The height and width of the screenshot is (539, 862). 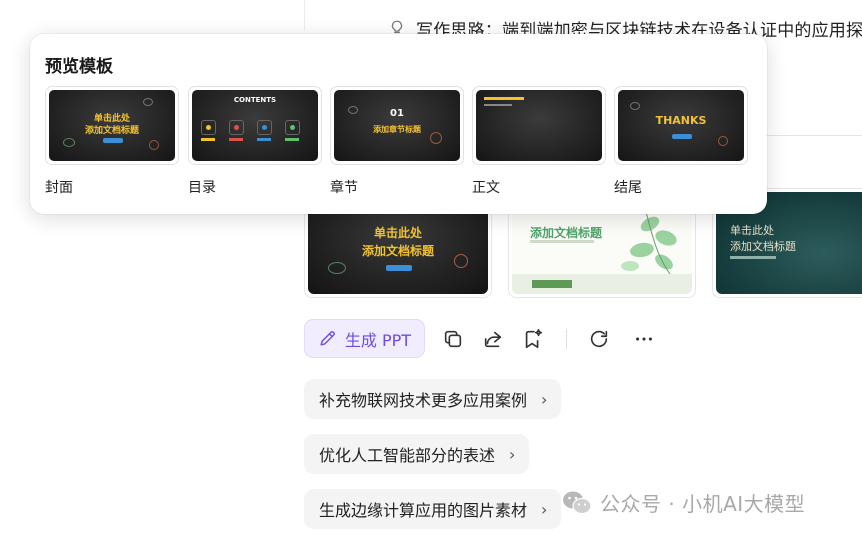 I want to click on section-title: 添加章节标题, so click(x=397, y=129).